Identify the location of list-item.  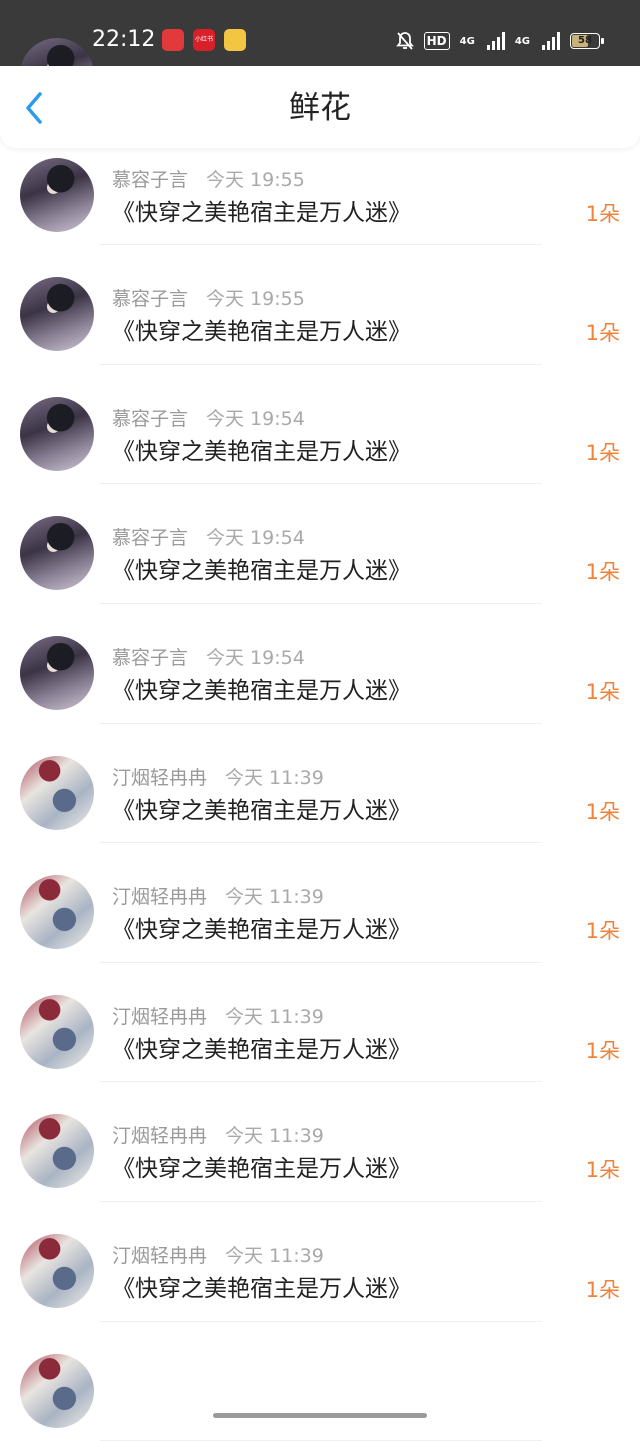
(320, 1381).